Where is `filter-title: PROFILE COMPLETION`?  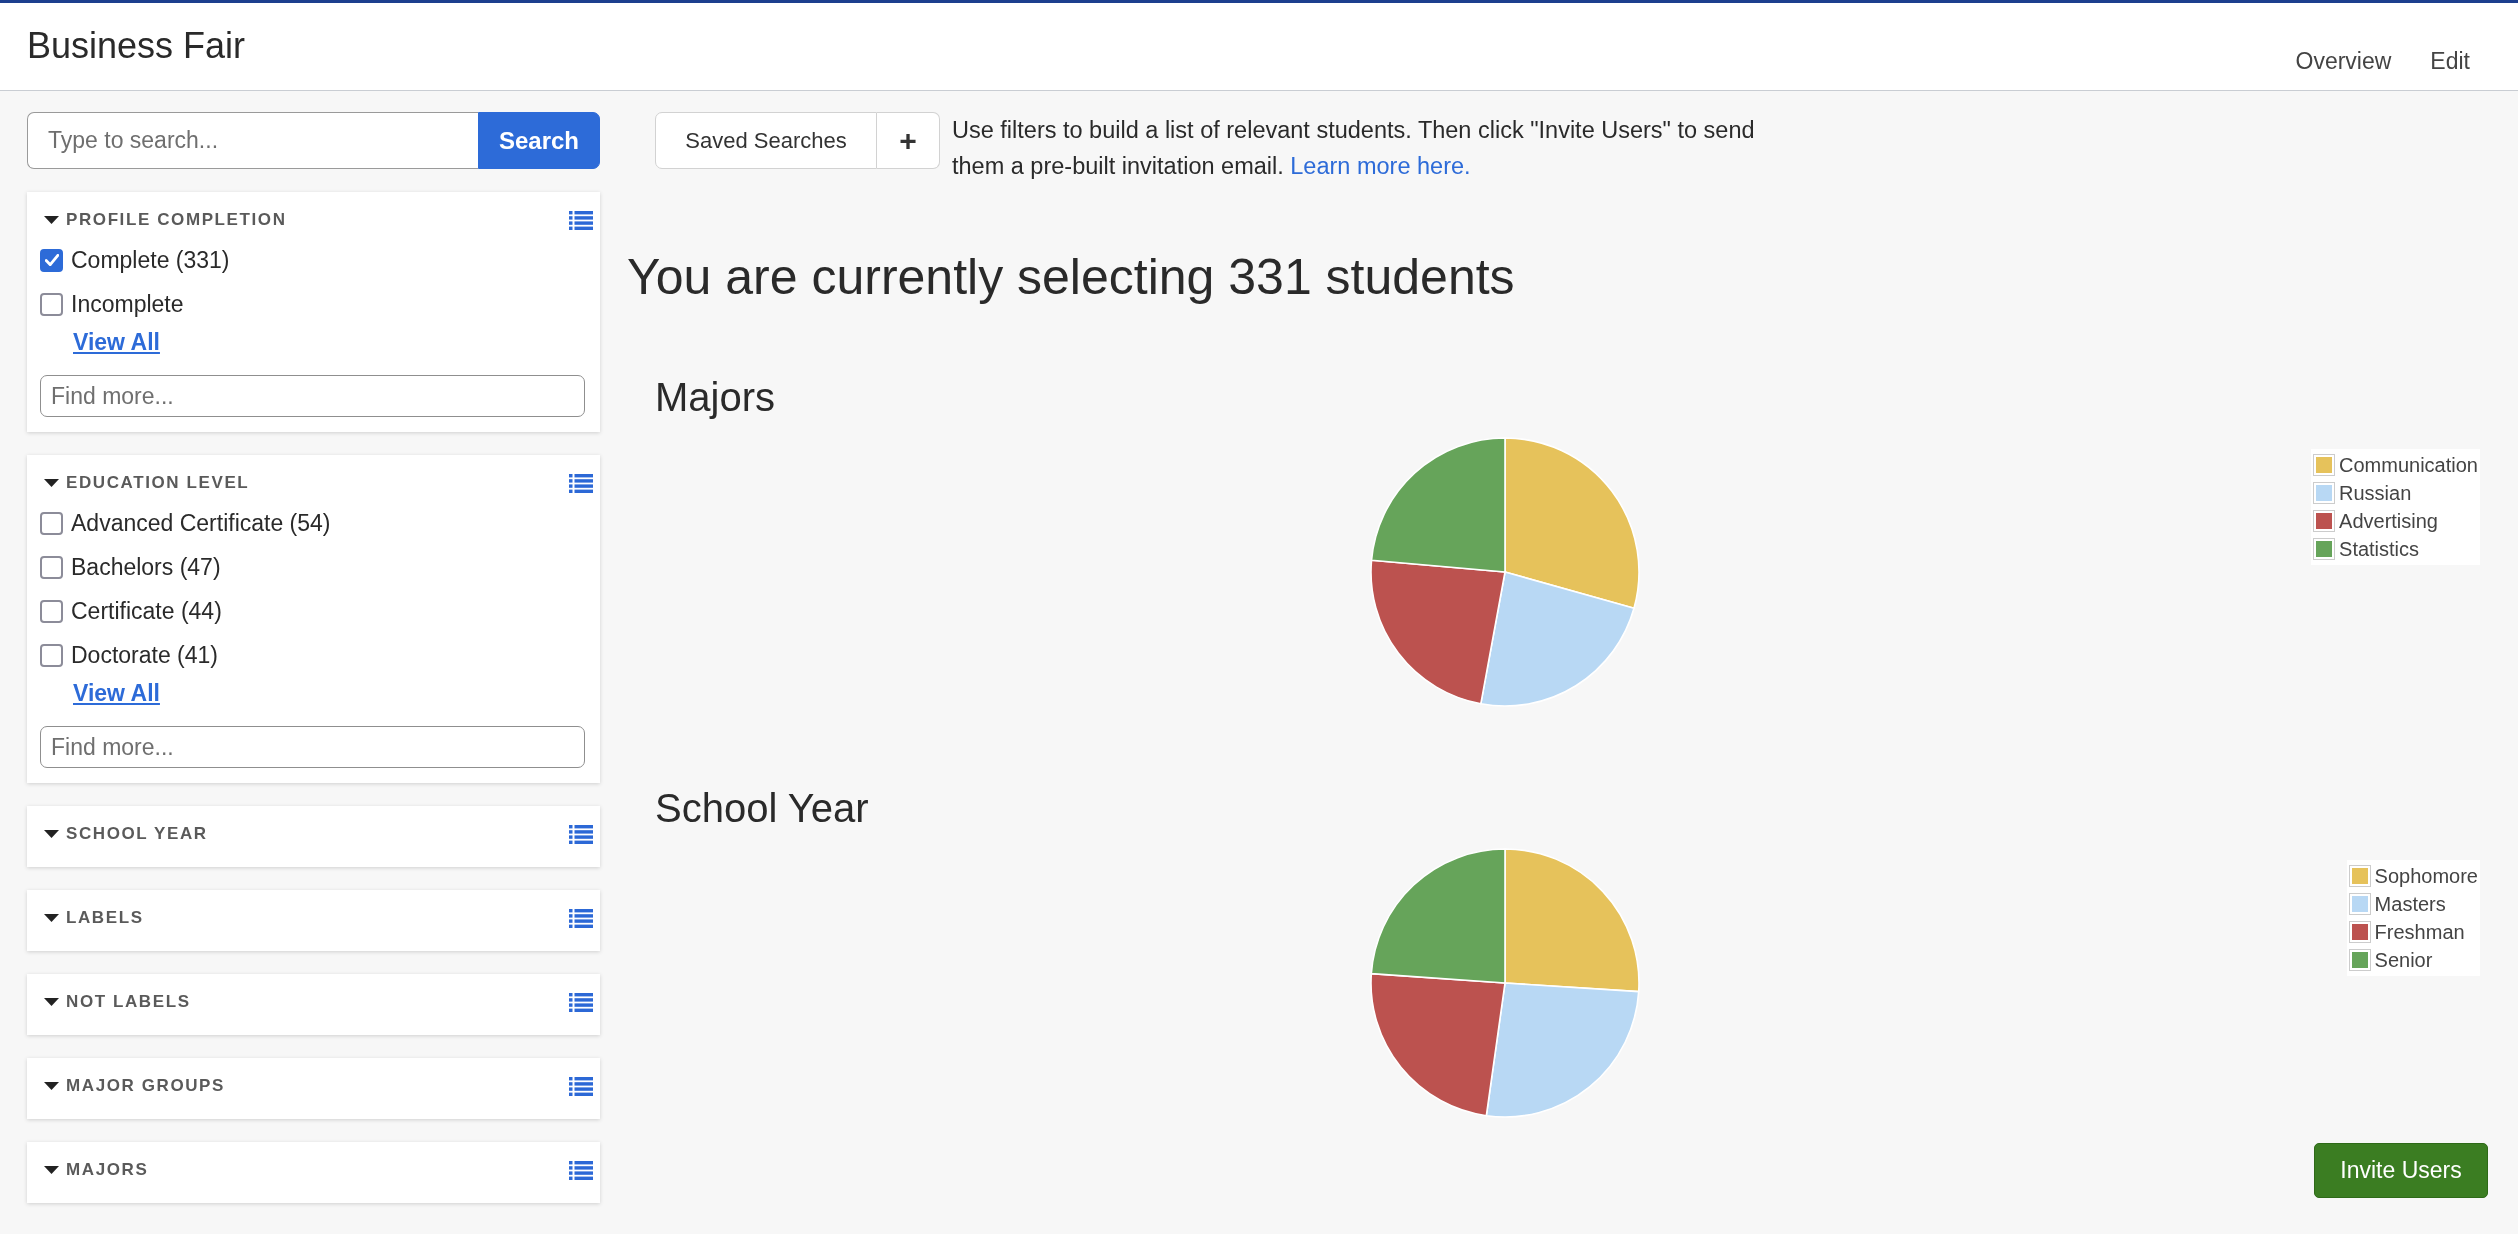
filter-title: PROFILE COMPLETION is located at coordinates (176, 220).